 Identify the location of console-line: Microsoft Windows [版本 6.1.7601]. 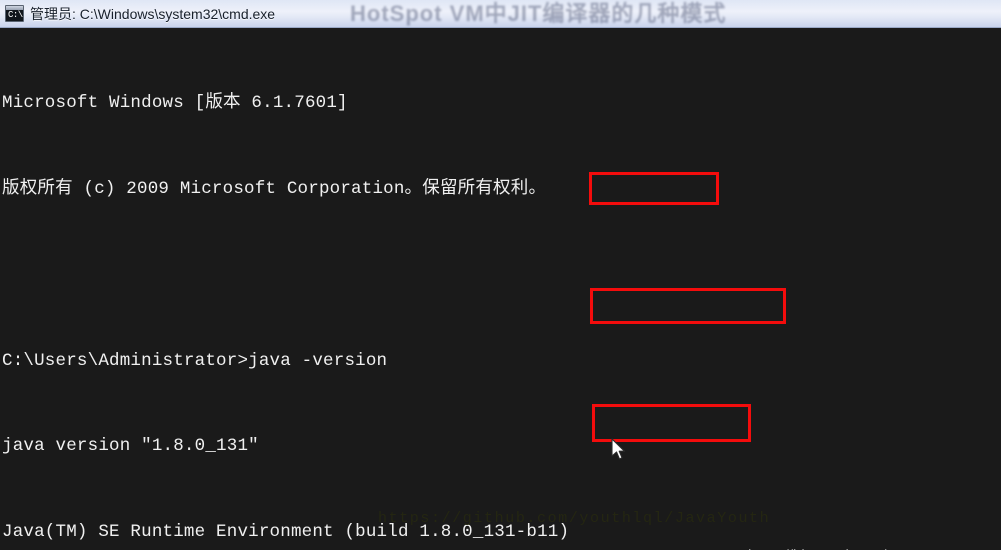
(175, 103).